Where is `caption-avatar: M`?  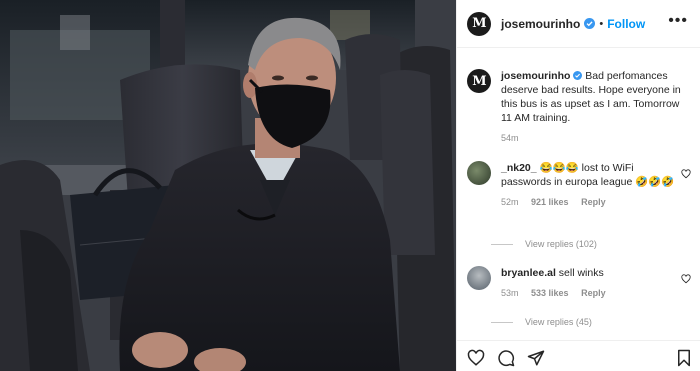
caption-avatar: M is located at coordinates (479, 81).